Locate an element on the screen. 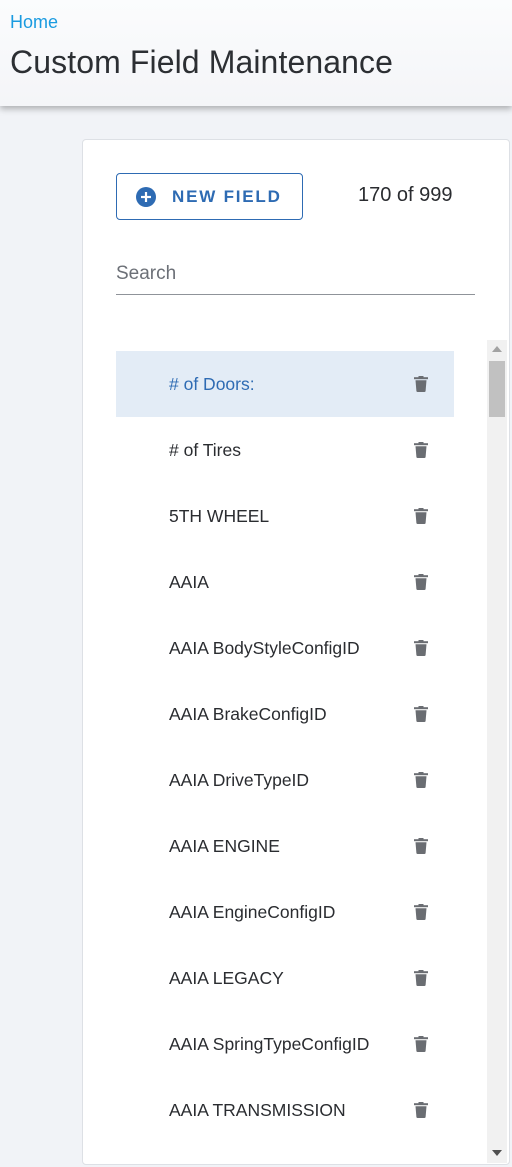  field-list-item: AAIA LEGACY is located at coordinates (285, 978).